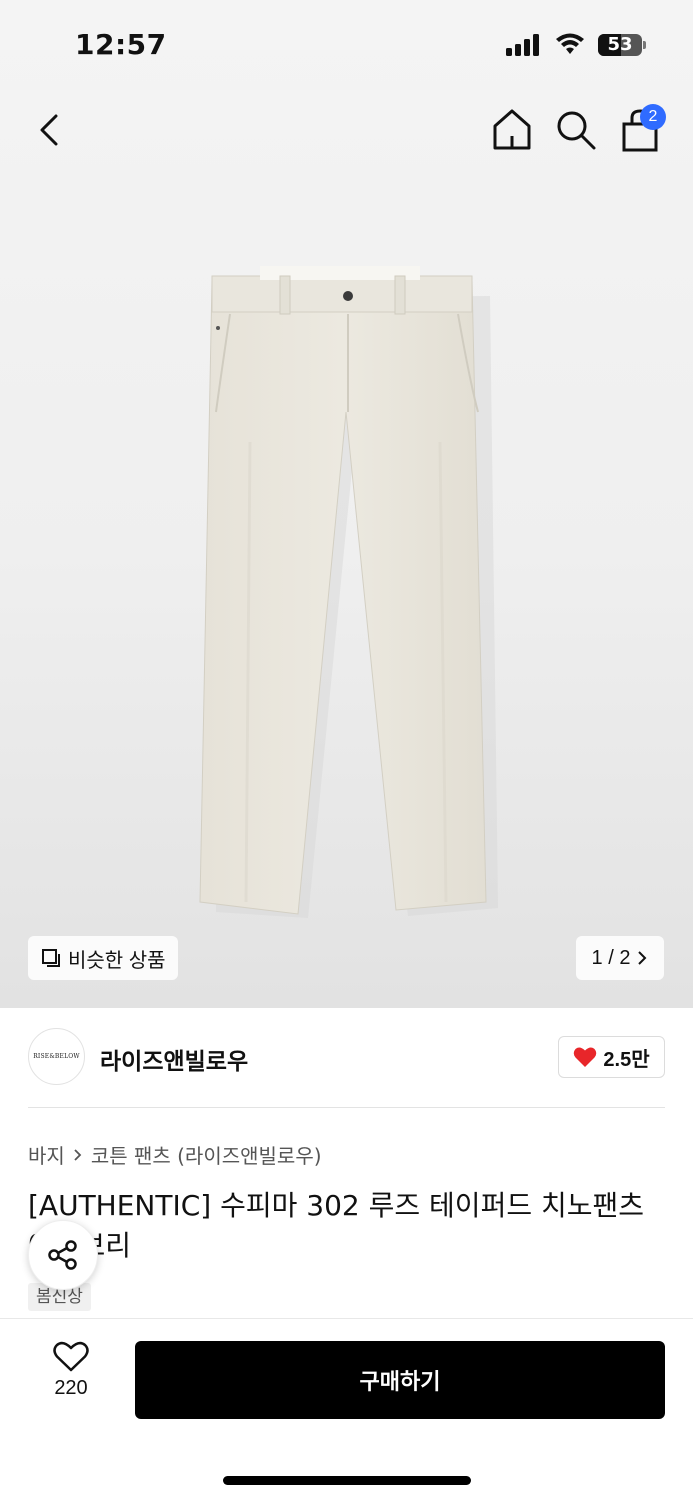  I want to click on status-time: 12:57, so click(121, 44).